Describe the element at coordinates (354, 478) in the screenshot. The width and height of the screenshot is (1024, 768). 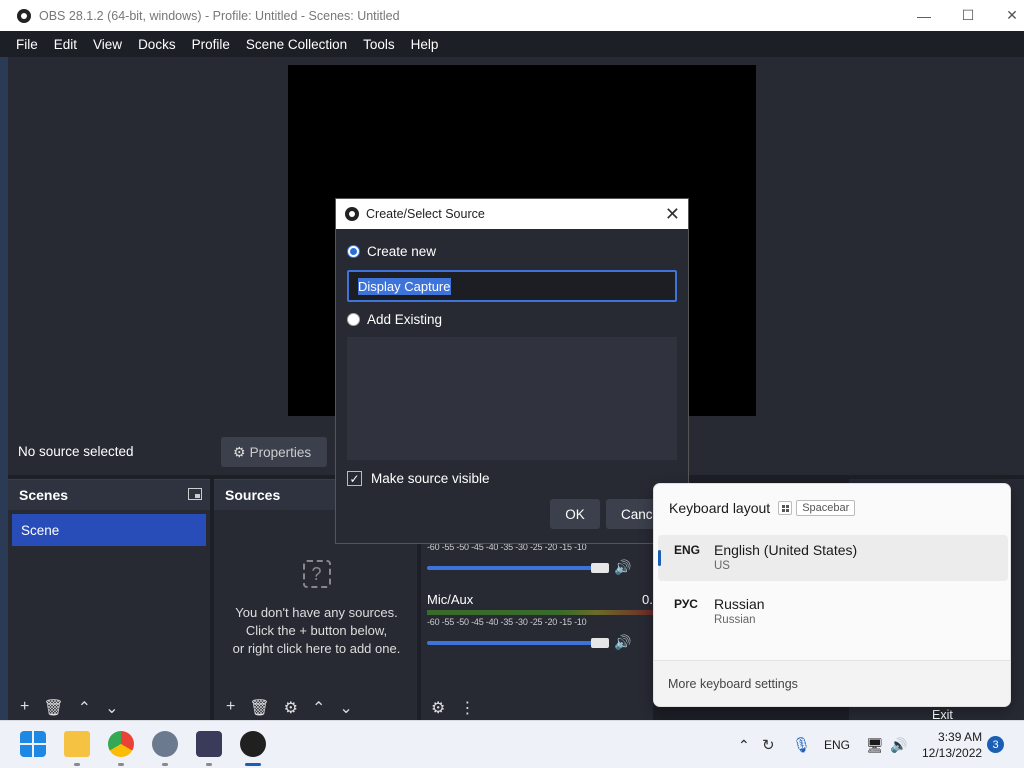
I see `checkmark-icon: ✓` at that location.